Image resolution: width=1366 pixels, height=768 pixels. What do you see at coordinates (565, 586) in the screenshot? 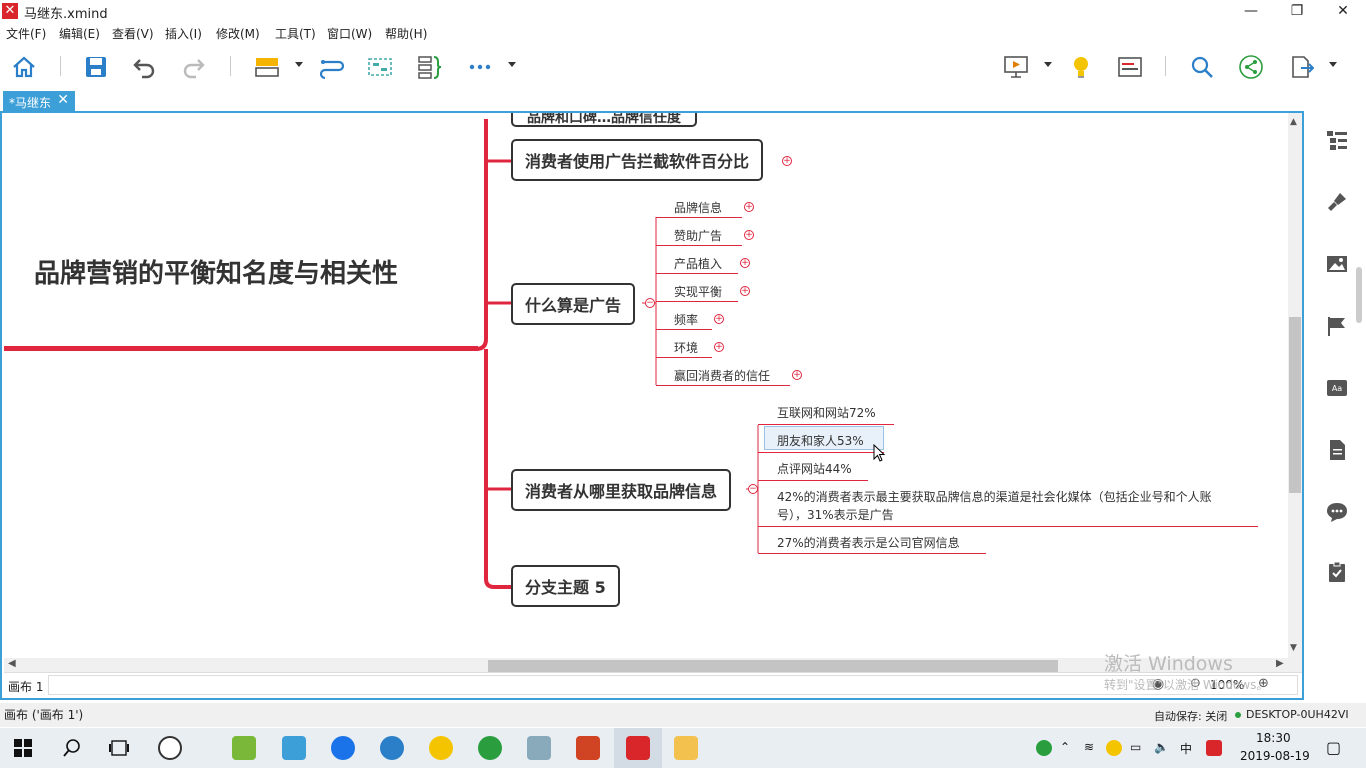
I see `topic-branch5: 分支主题 5` at bounding box center [565, 586].